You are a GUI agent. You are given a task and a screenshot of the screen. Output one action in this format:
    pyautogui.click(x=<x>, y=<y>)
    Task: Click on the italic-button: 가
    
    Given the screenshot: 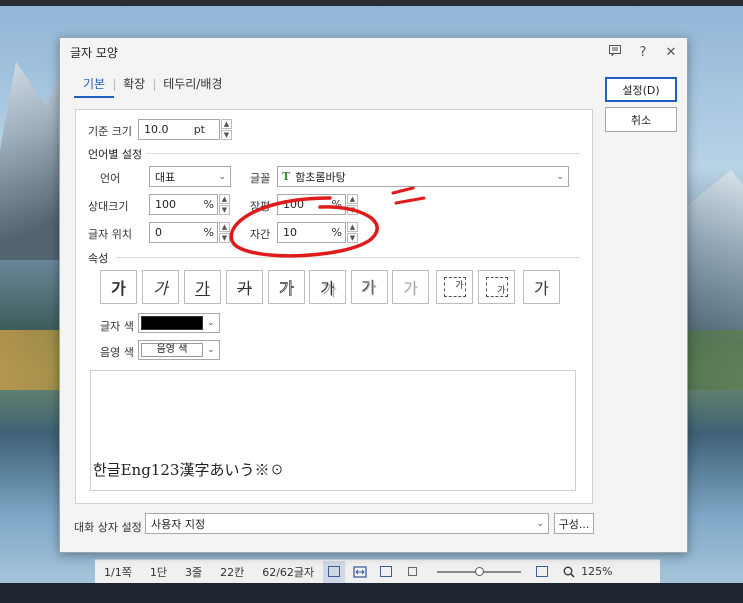 What is the action you would take?
    pyautogui.click(x=160, y=287)
    